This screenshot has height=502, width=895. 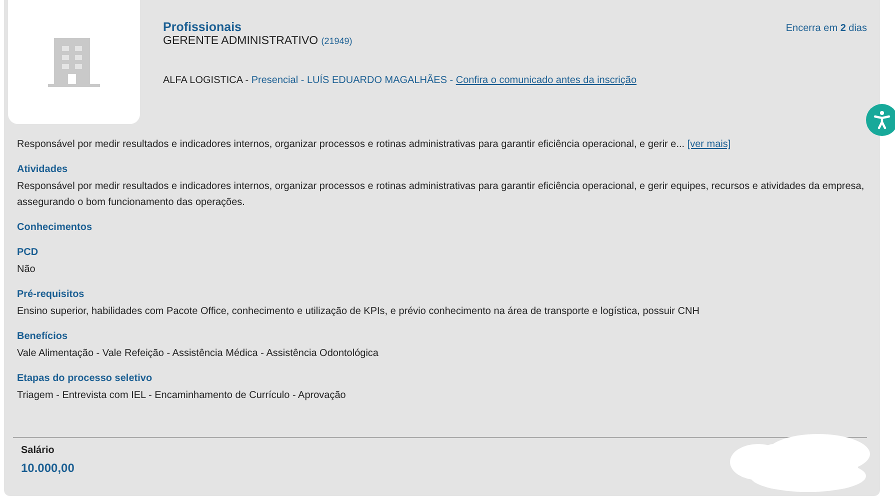 What do you see at coordinates (85, 379) in the screenshot?
I see `section-heading: Etapas do processo seletivo` at bounding box center [85, 379].